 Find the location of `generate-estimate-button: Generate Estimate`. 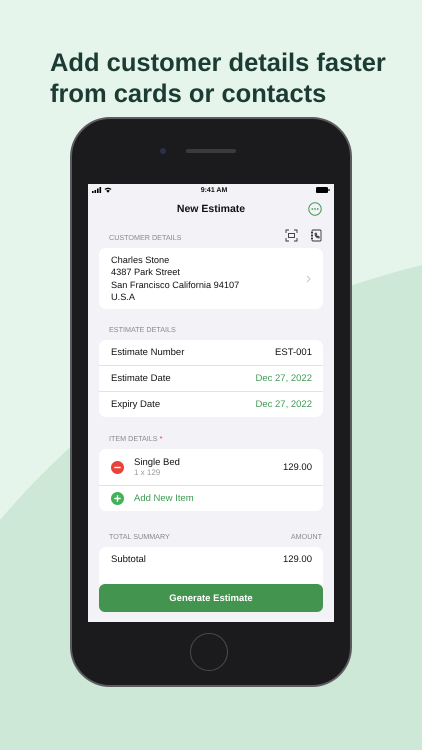

generate-estimate-button: Generate Estimate is located at coordinates (211, 598).